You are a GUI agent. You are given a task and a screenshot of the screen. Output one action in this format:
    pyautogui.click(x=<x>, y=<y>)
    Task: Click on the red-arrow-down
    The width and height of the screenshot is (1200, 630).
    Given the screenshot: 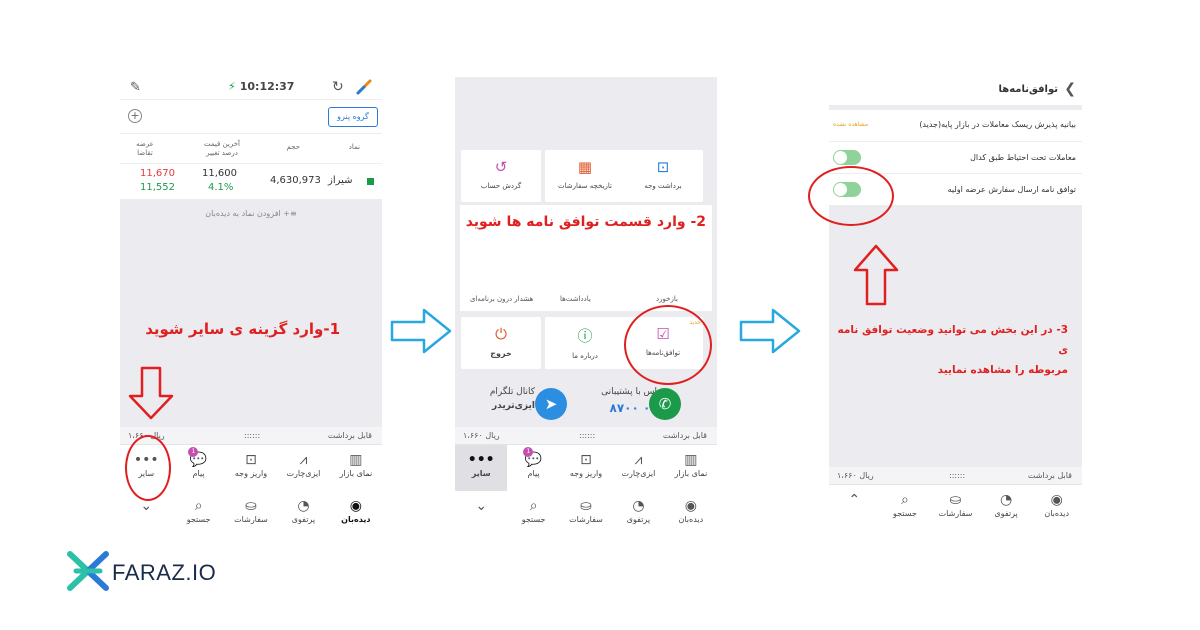 What is the action you would take?
    pyautogui.click(x=151, y=393)
    